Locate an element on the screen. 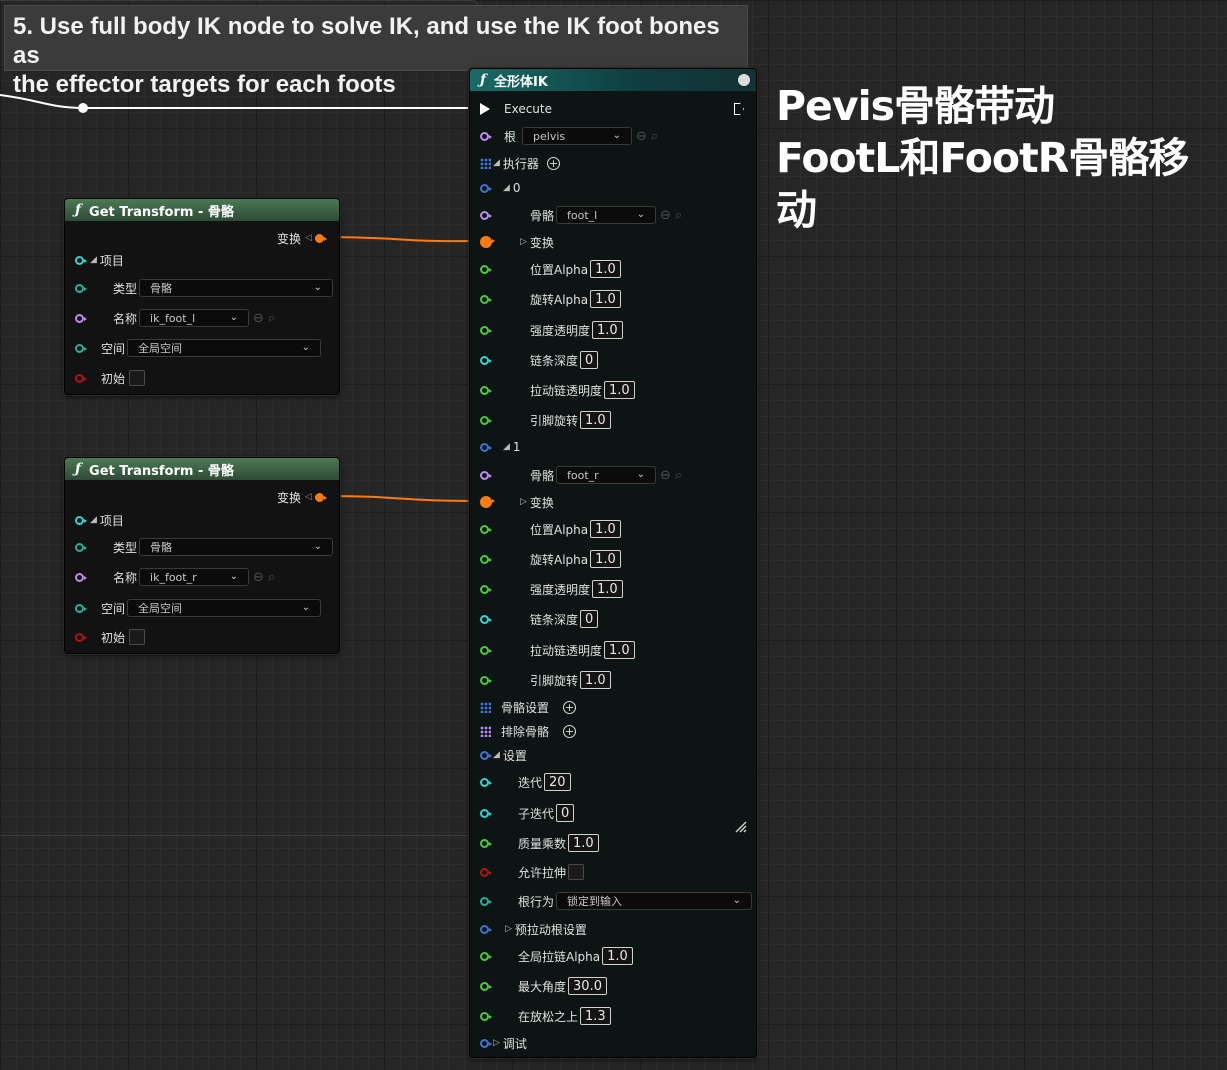  name-dropdown: ik_foot_l ⌄ is located at coordinates (194, 318).